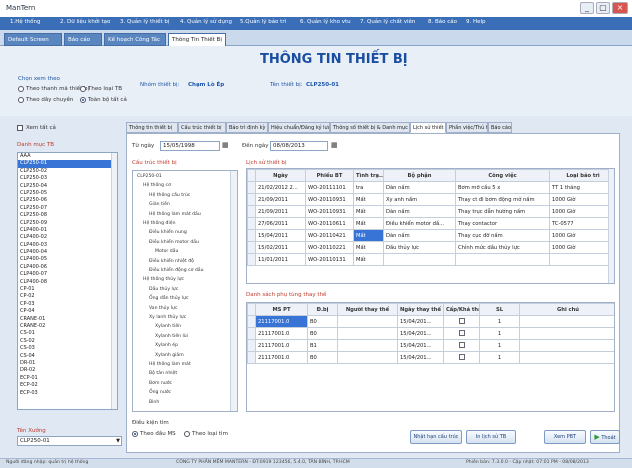 The height and width of the screenshot is (468, 632). Describe the element at coordinates (67, 171) in the screenshot. I see `list-item: CLP250-02` at that location.